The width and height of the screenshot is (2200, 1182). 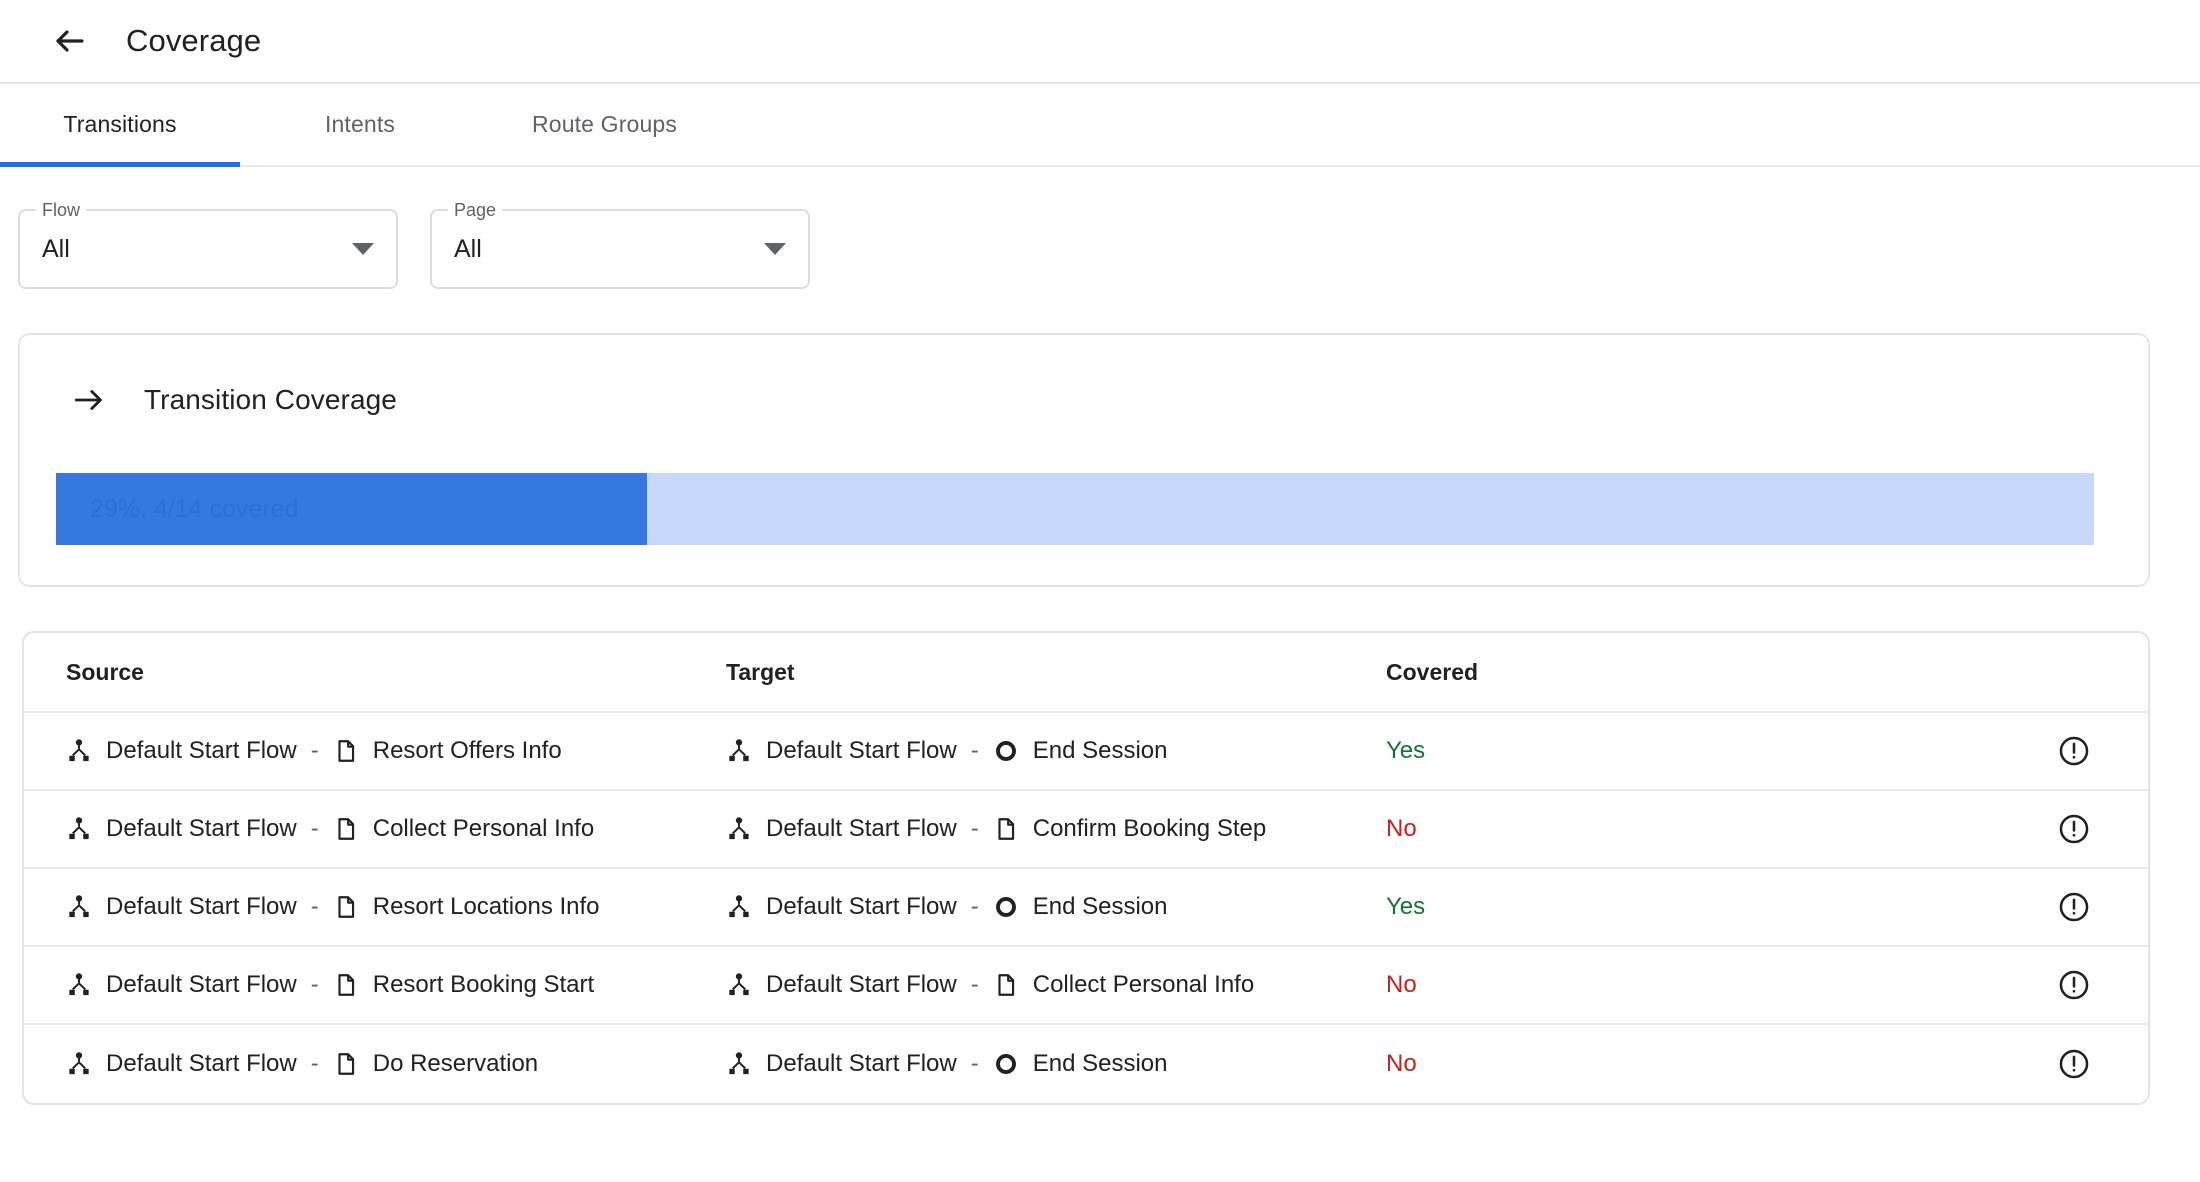 I want to click on target-node: Collect Personal Info, so click(x=1123, y=985).